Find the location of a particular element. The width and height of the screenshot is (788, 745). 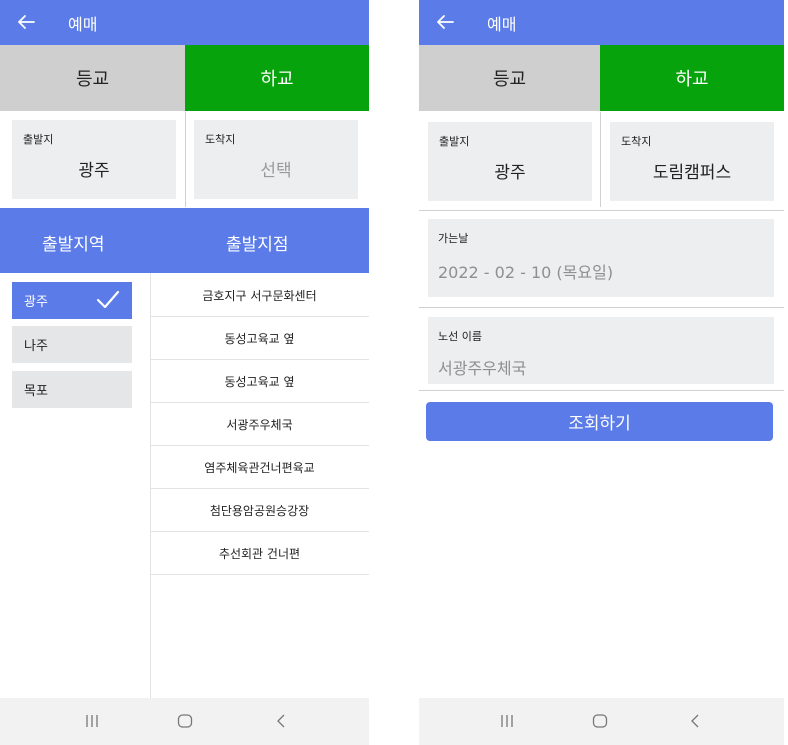

region-item-gwangju: 광주 is located at coordinates (72, 300).